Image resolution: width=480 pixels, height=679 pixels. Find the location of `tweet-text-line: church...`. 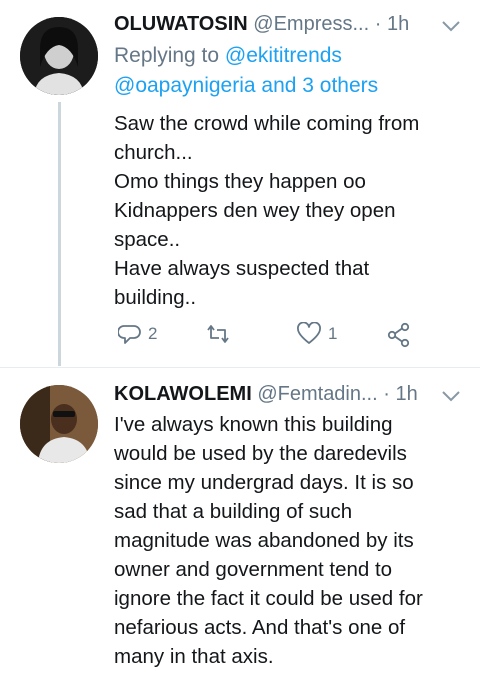

tweet-text-line: church... is located at coordinates (153, 152).